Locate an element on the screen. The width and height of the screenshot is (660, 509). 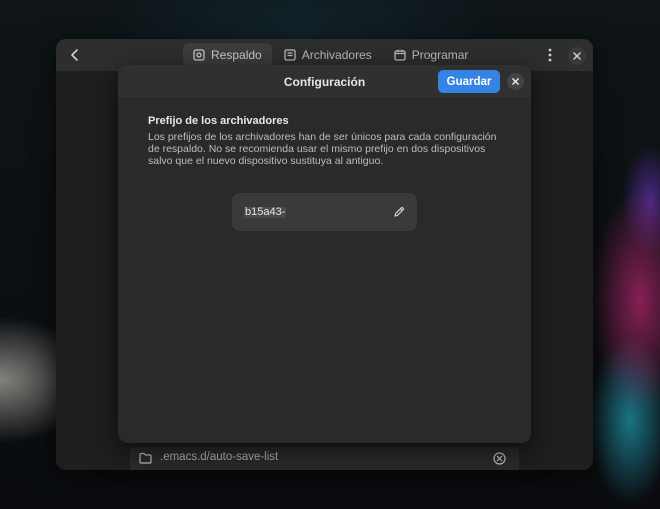
folder-path: .emacs.d/auto-save-list is located at coordinates (219, 457).